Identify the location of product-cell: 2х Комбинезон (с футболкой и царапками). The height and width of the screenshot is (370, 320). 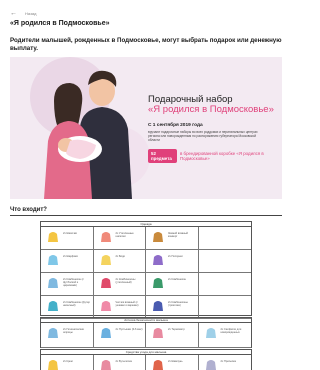
(67, 284).